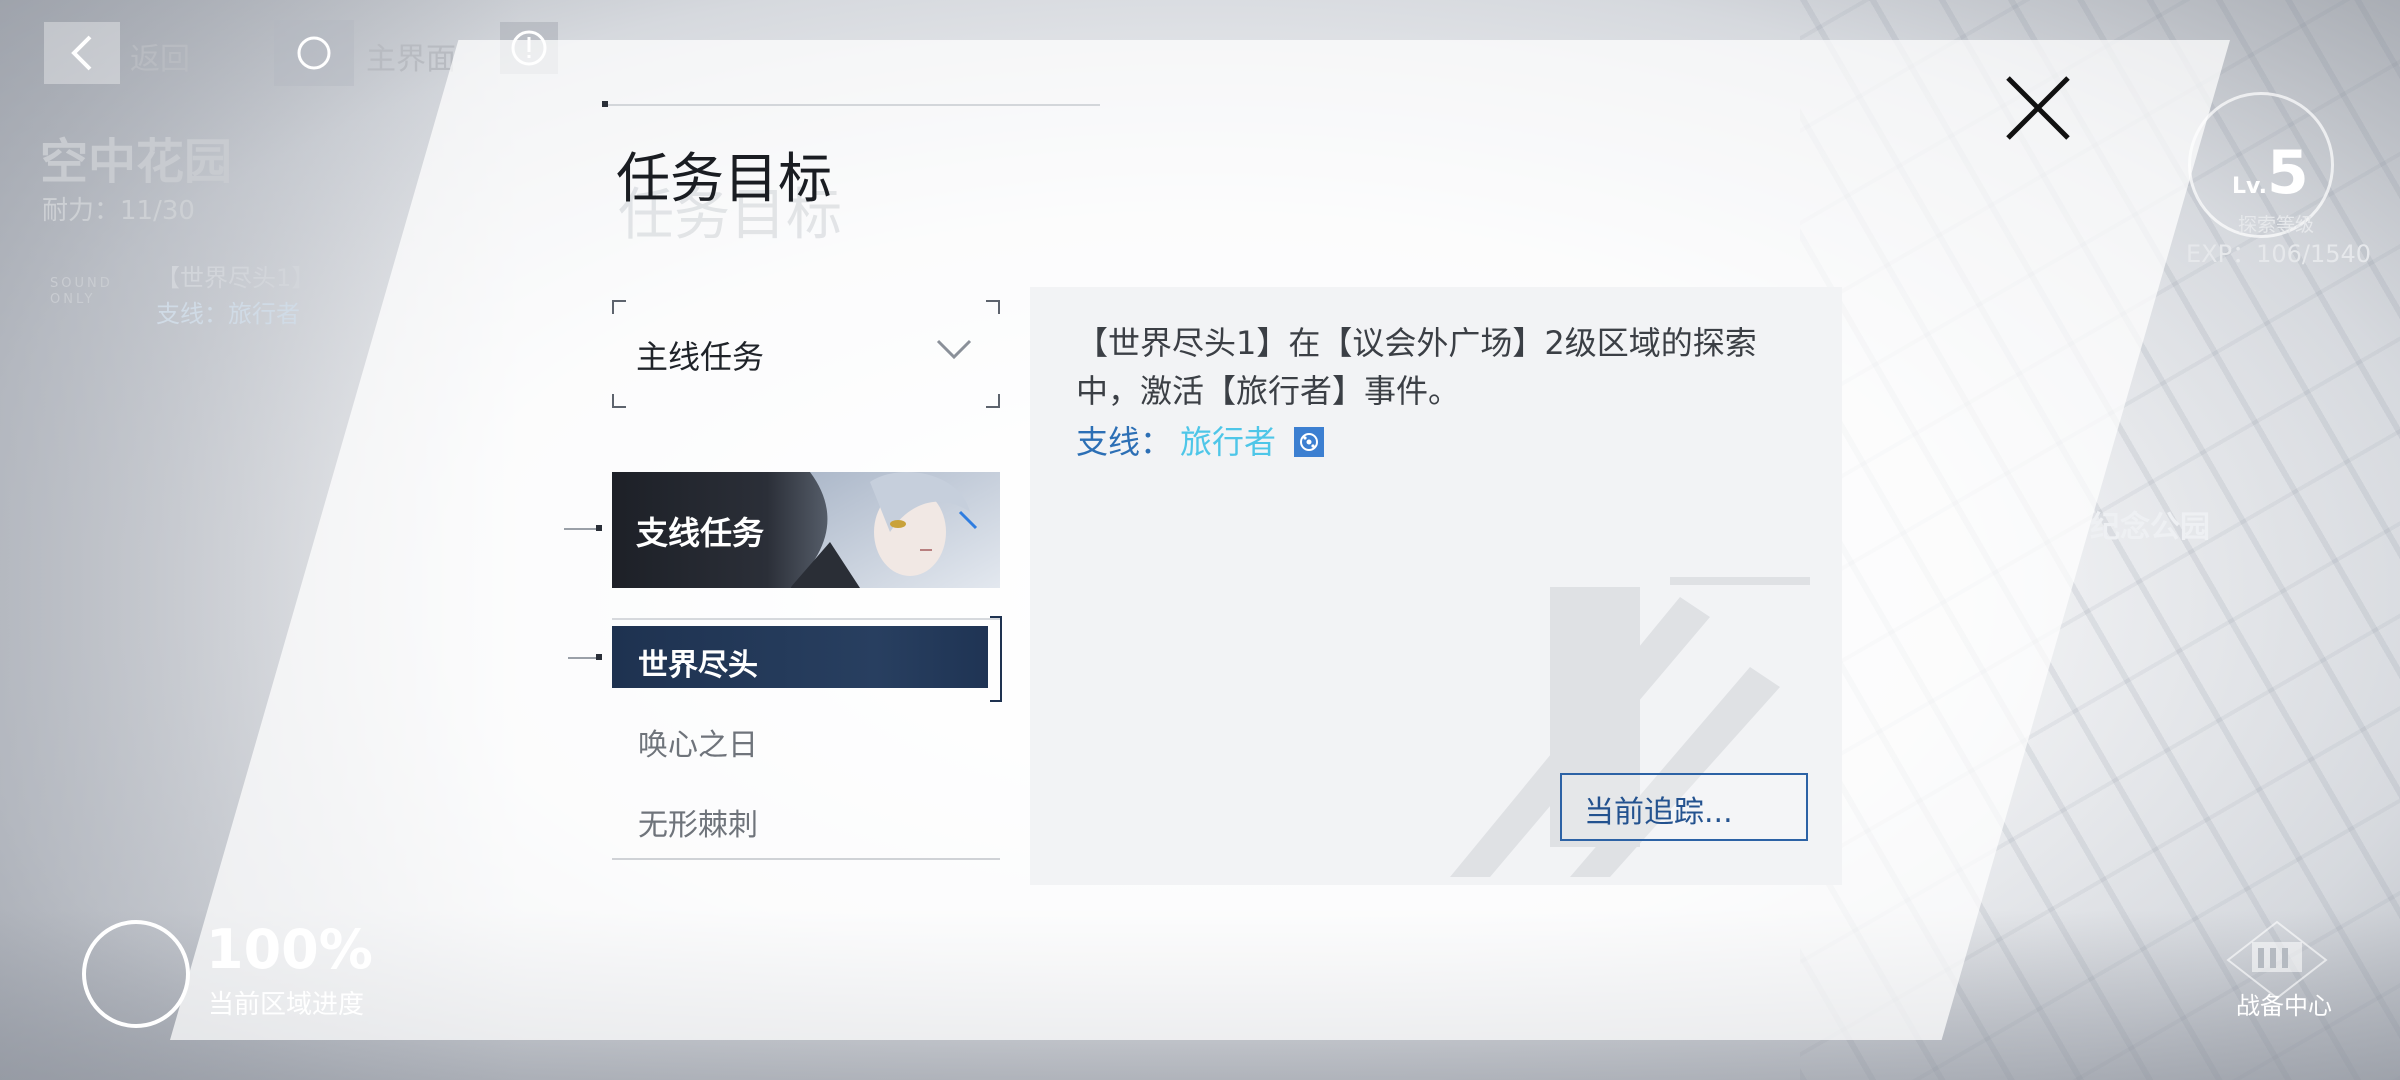 This screenshot has height=1080, width=2400. What do you see at coordinates (1416, 367) in the screenshot?
I see `quest-objective-text: 【世界尽头1】在【议会外广场】2级区域的探索中，激活【旅行者】事件。` at bounding box center [1416, 367].